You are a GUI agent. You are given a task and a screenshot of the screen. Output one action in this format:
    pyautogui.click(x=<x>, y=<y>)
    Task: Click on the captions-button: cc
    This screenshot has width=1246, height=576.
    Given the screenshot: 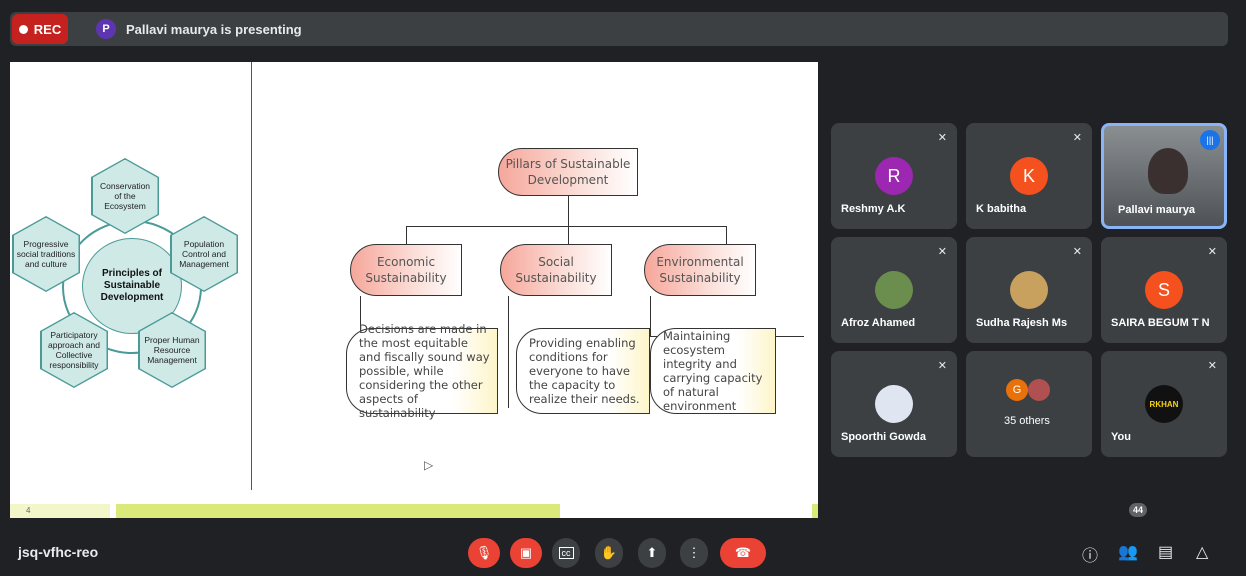 What is the action you would take?
    pyautogui.click(x=566, y=553)
    